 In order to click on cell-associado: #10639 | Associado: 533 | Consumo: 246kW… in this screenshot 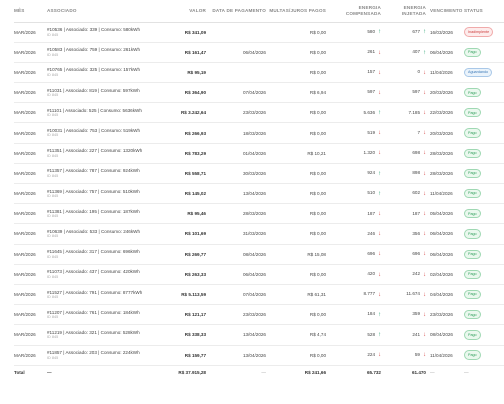, I will do `click(102, 234)`.